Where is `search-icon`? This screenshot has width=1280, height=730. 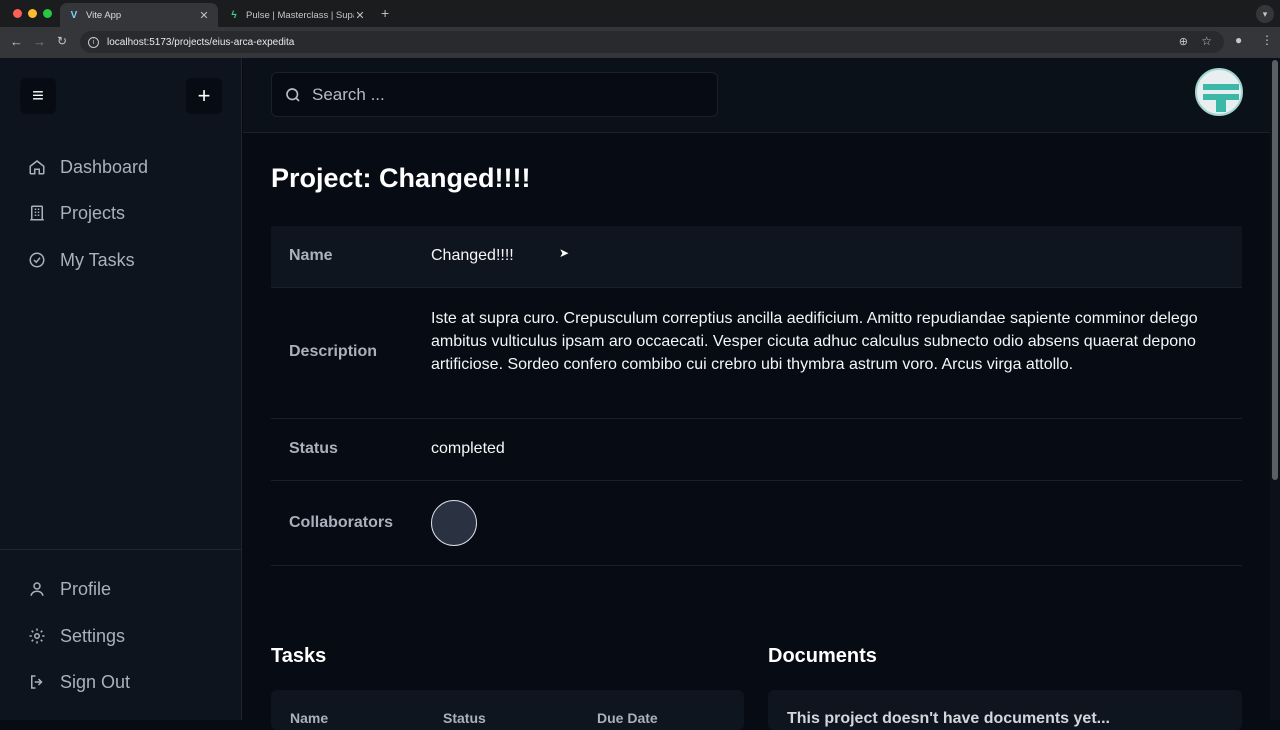
search-icon is located at coordinates (293, 94).